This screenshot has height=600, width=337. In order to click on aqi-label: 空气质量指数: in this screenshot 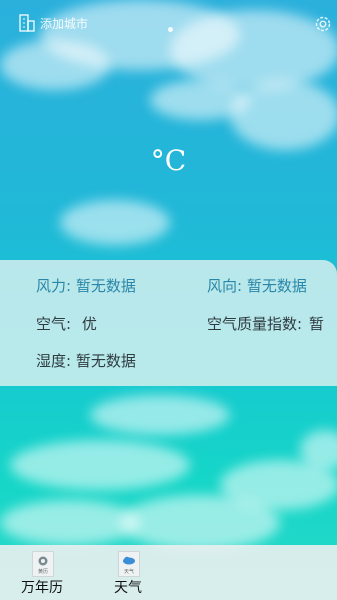, I will do `click(255, 324)`.